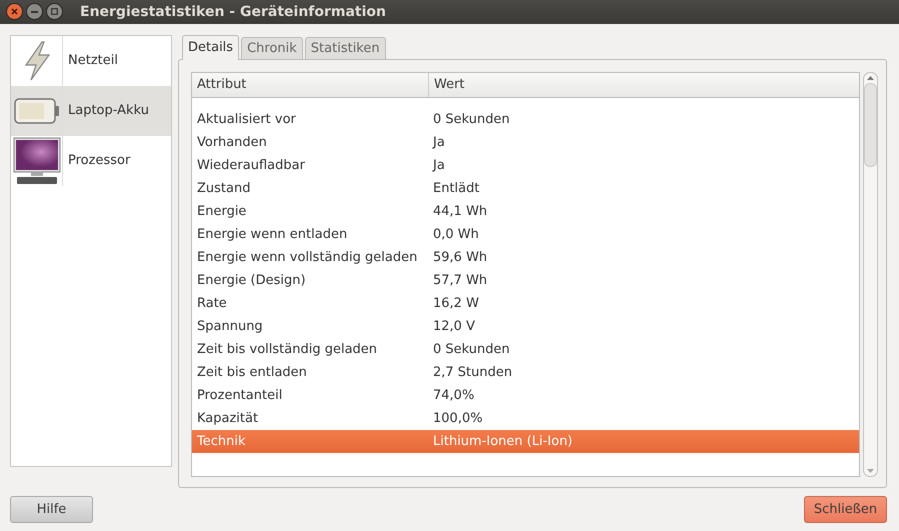 This screenshot has height=531, width=899. What do you see at coordinates (251, 280) in the screenshot?
I see `attribute-cell-text: Energie (Design)` at bounding box center [251, 280].